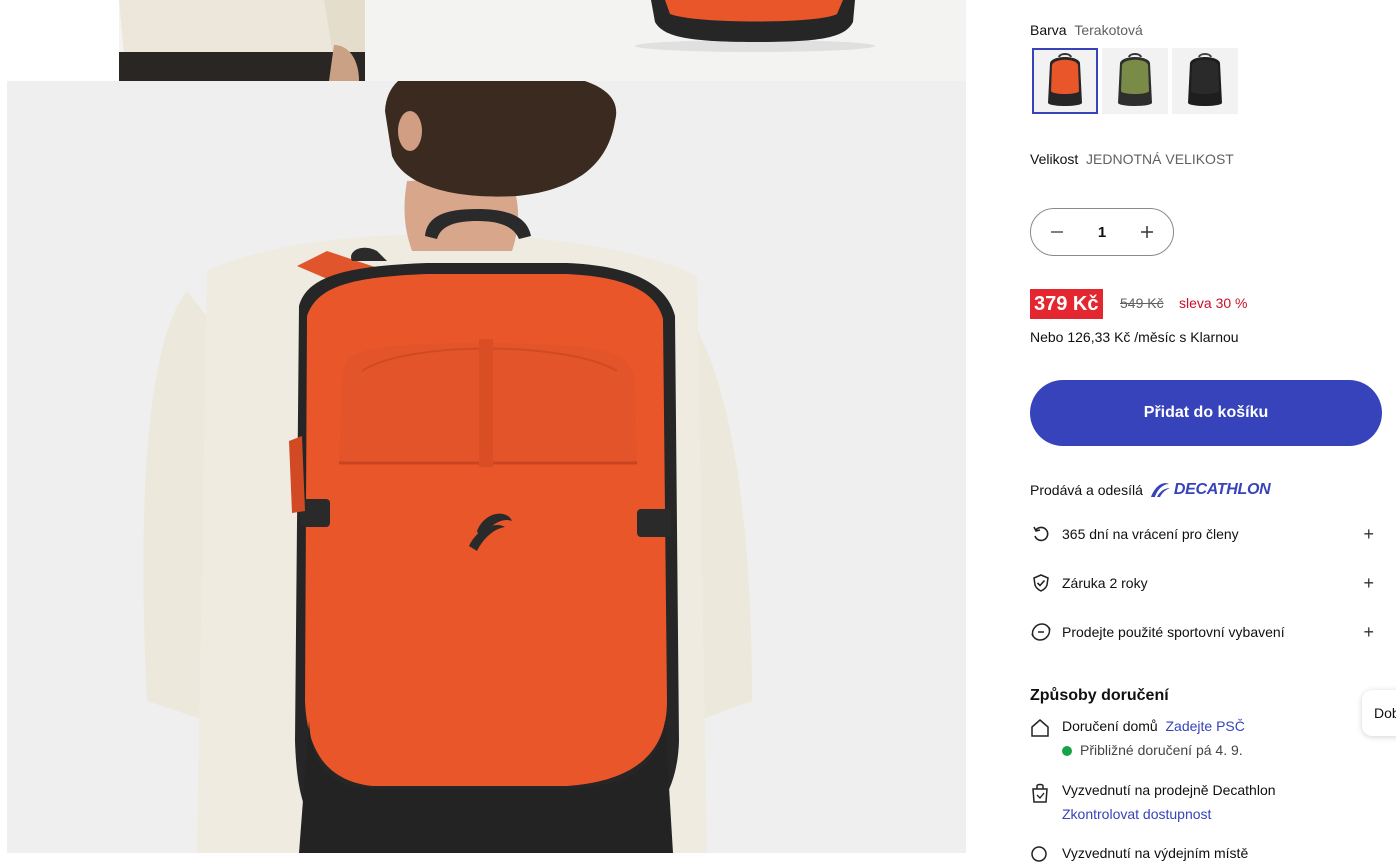  Describe the element at coordinates (1160, 159) in the screenshot. I see `size-value: JEDNOTNÁ VELIKOST` at that location.